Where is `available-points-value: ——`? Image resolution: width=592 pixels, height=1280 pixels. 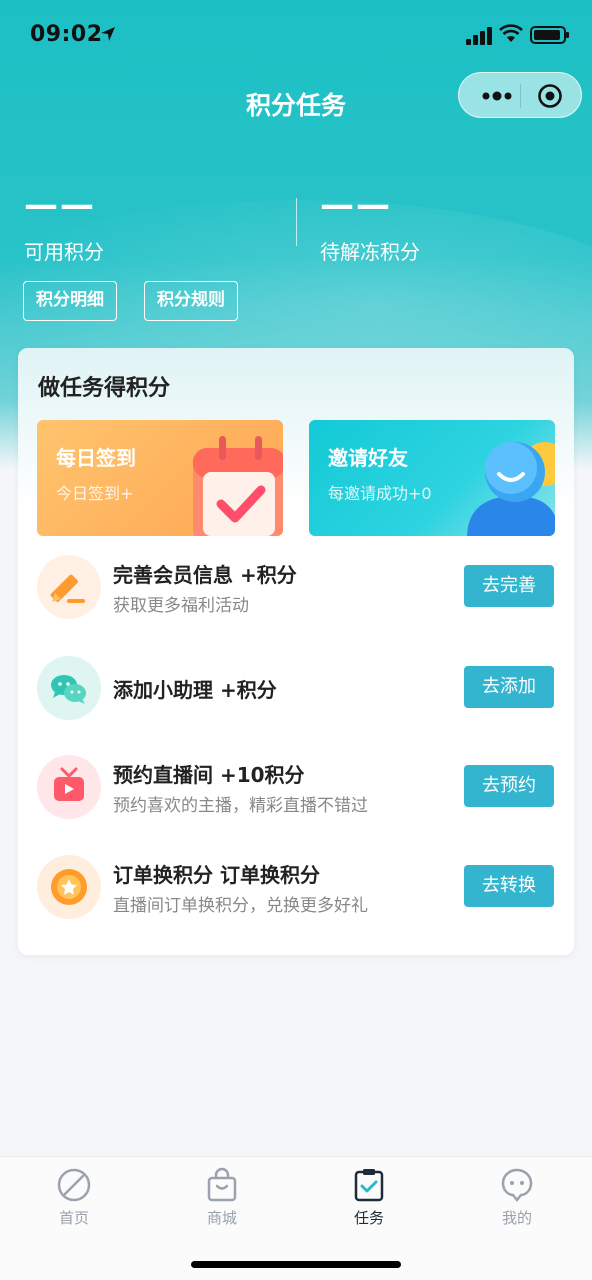 available-points-value: —— is located at coordinates (60, 205).